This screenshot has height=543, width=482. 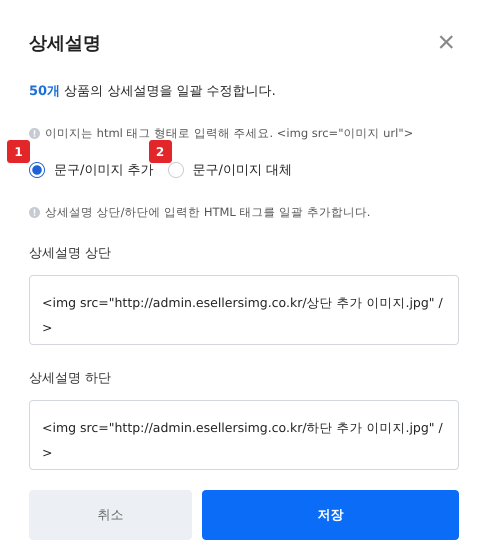 I want to click on field-label: 상세설명 상단, so click(x=70, y=253).